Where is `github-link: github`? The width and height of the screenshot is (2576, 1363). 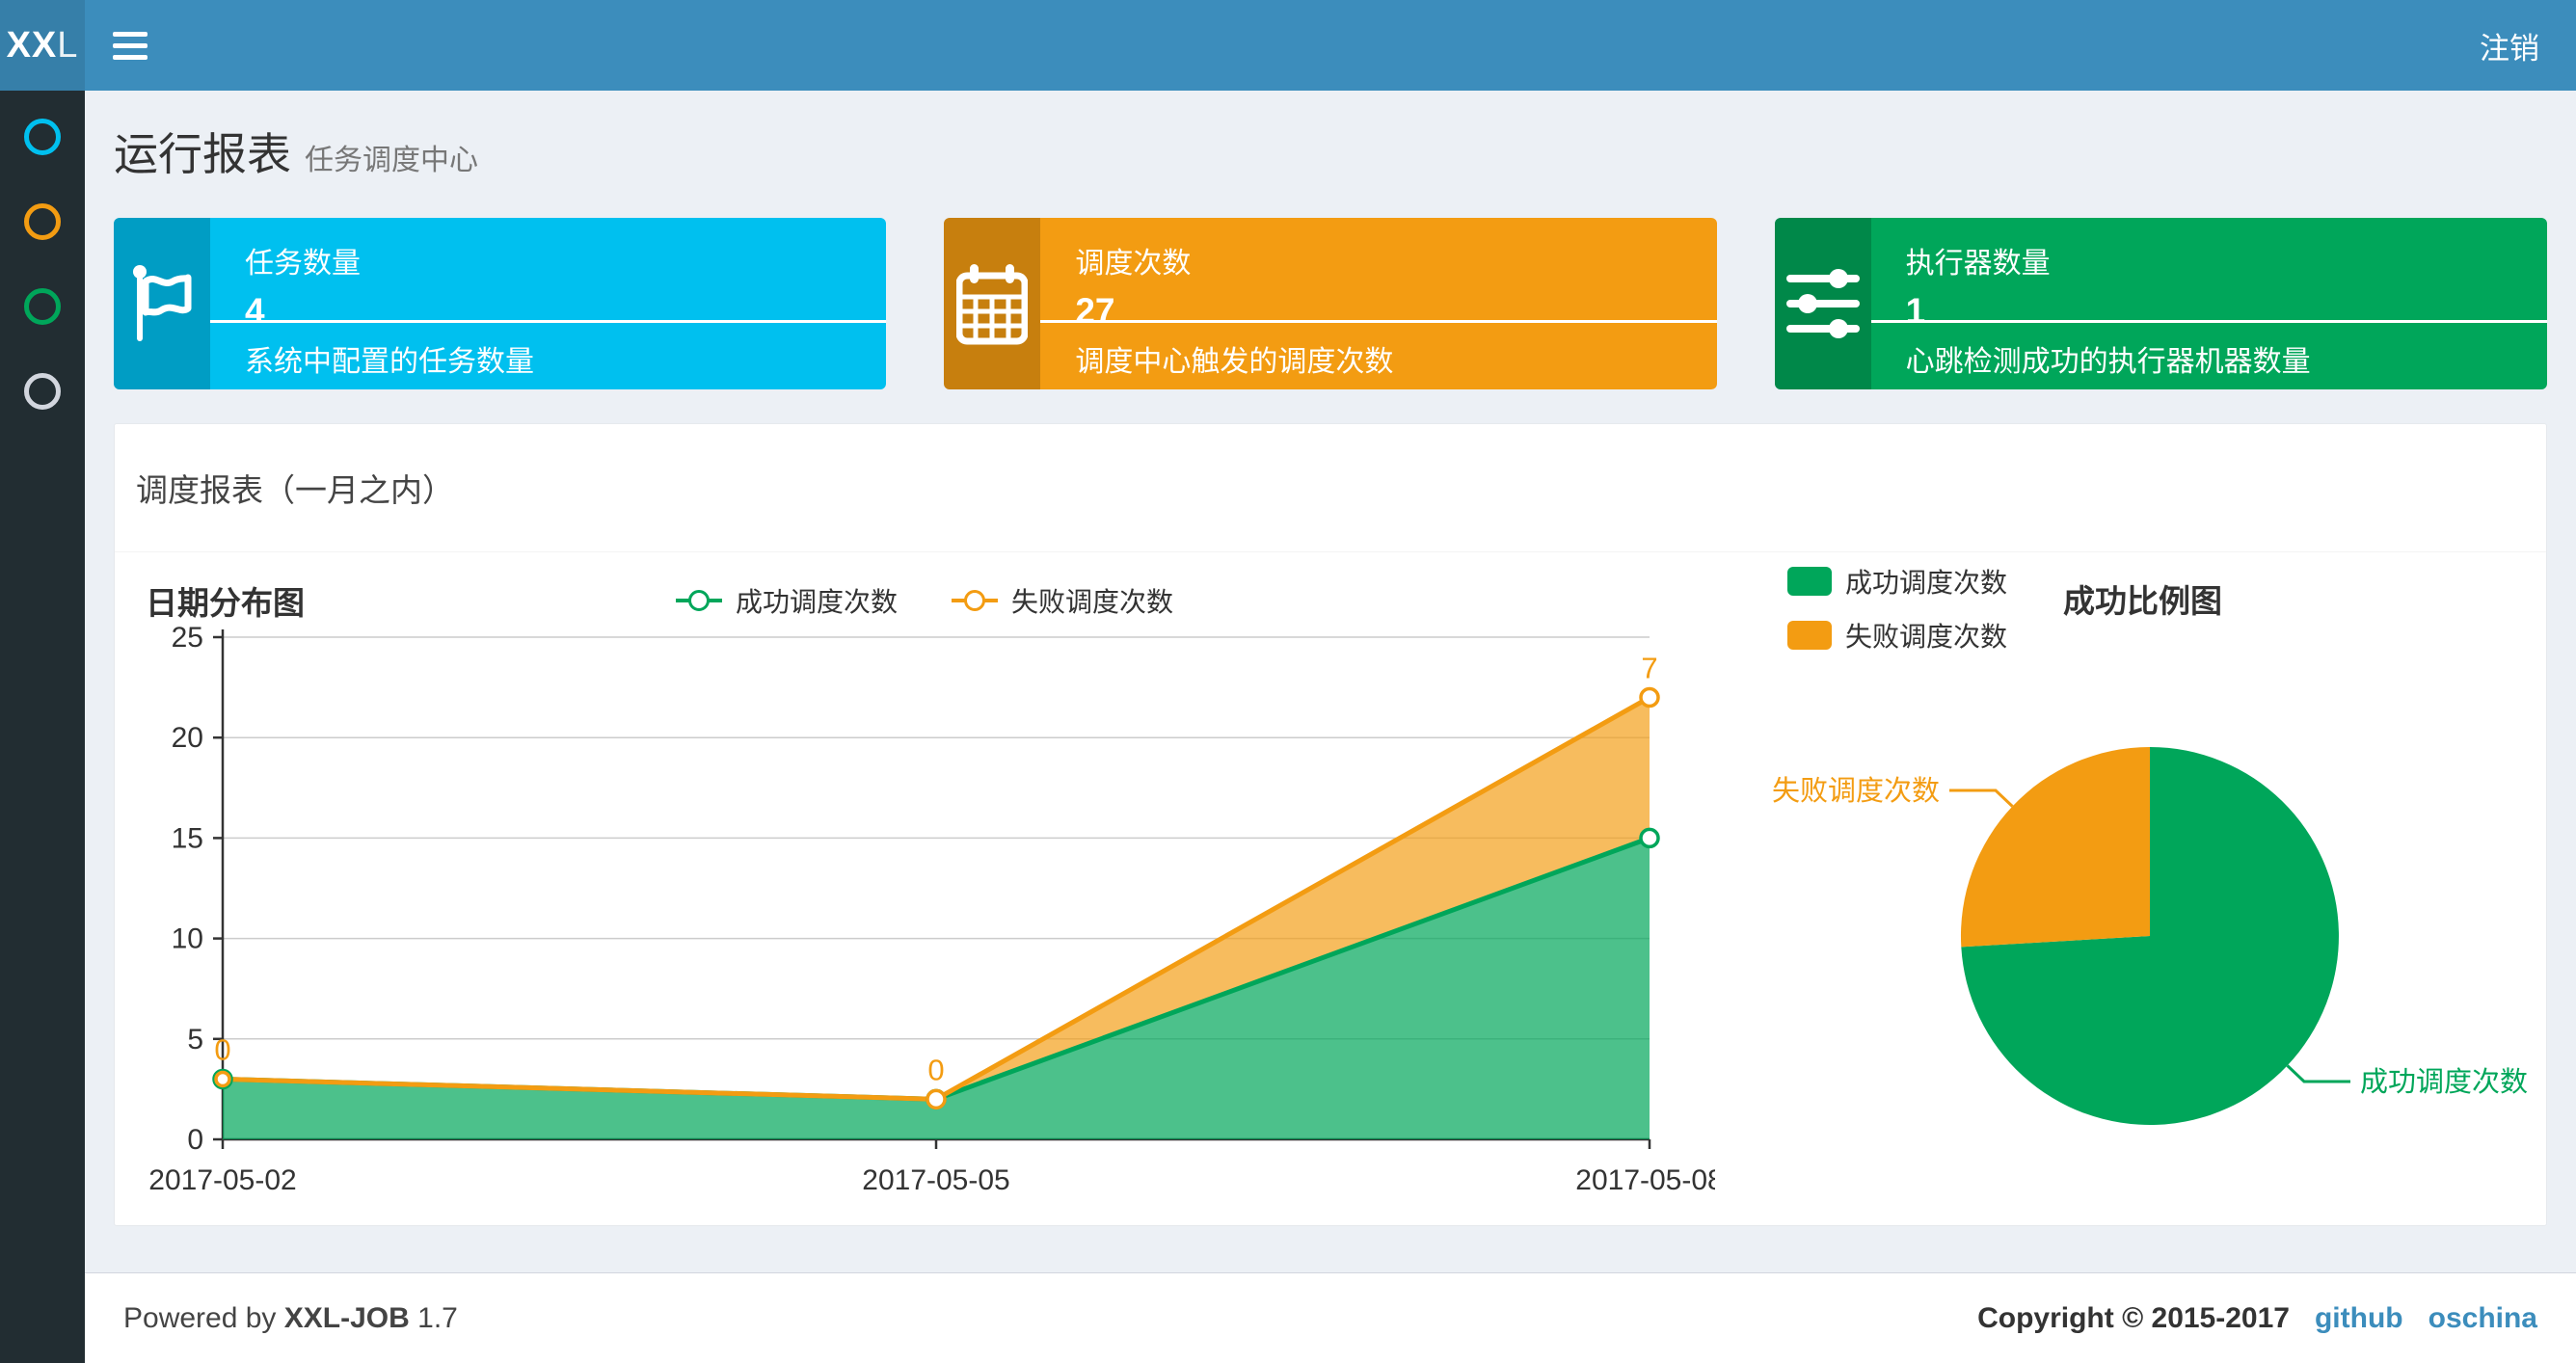 github-link: github is located at coordinates (2359, 1318).